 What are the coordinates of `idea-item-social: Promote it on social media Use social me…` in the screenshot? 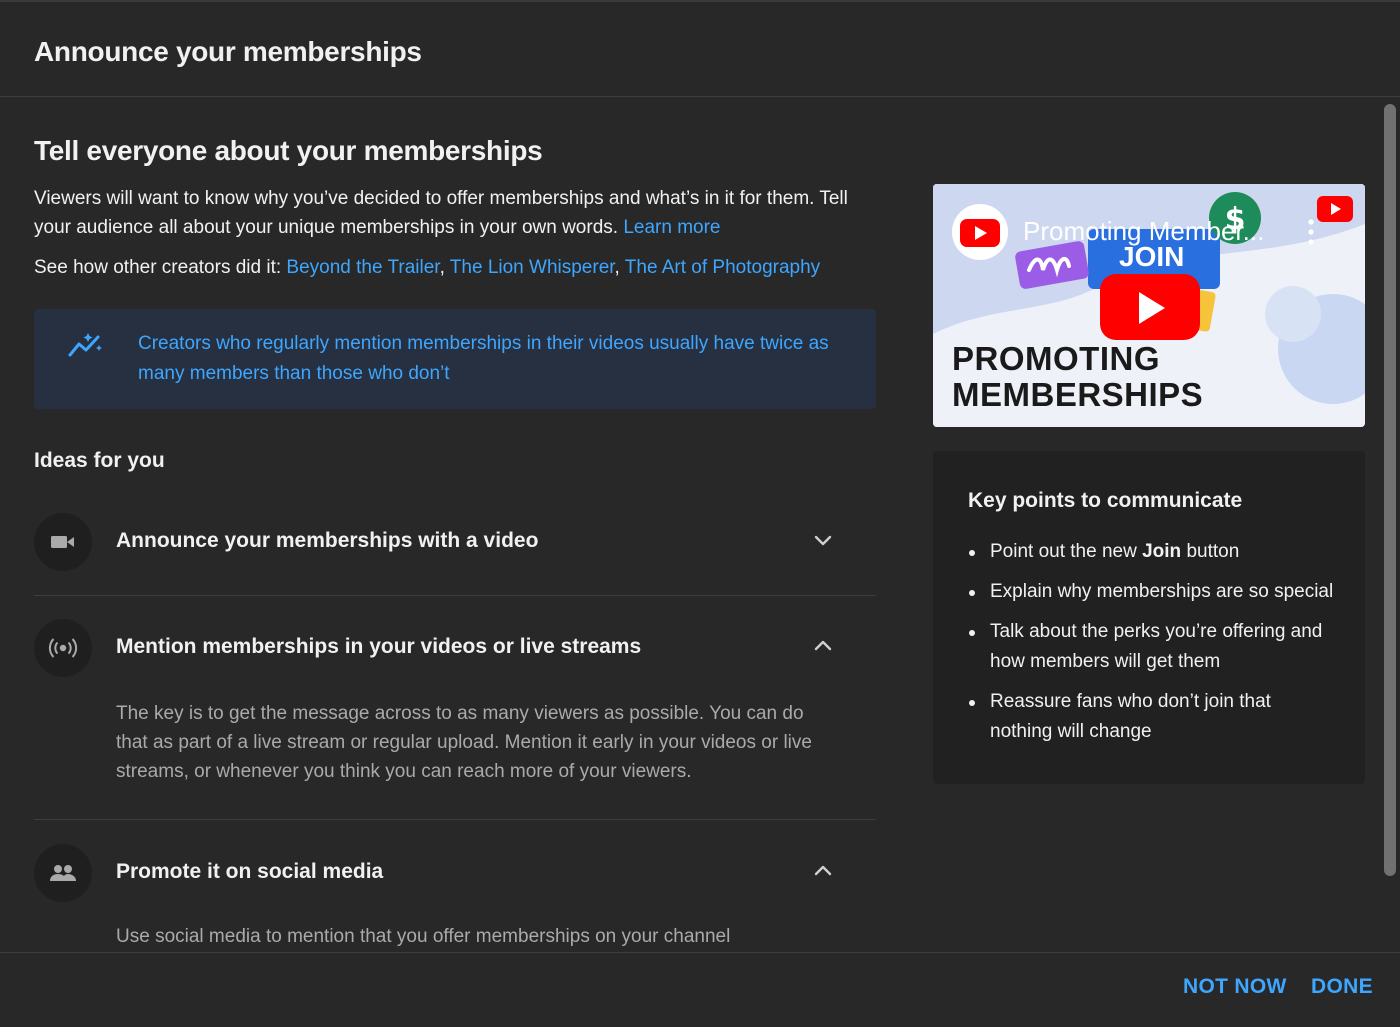 It's located at (455, 895).